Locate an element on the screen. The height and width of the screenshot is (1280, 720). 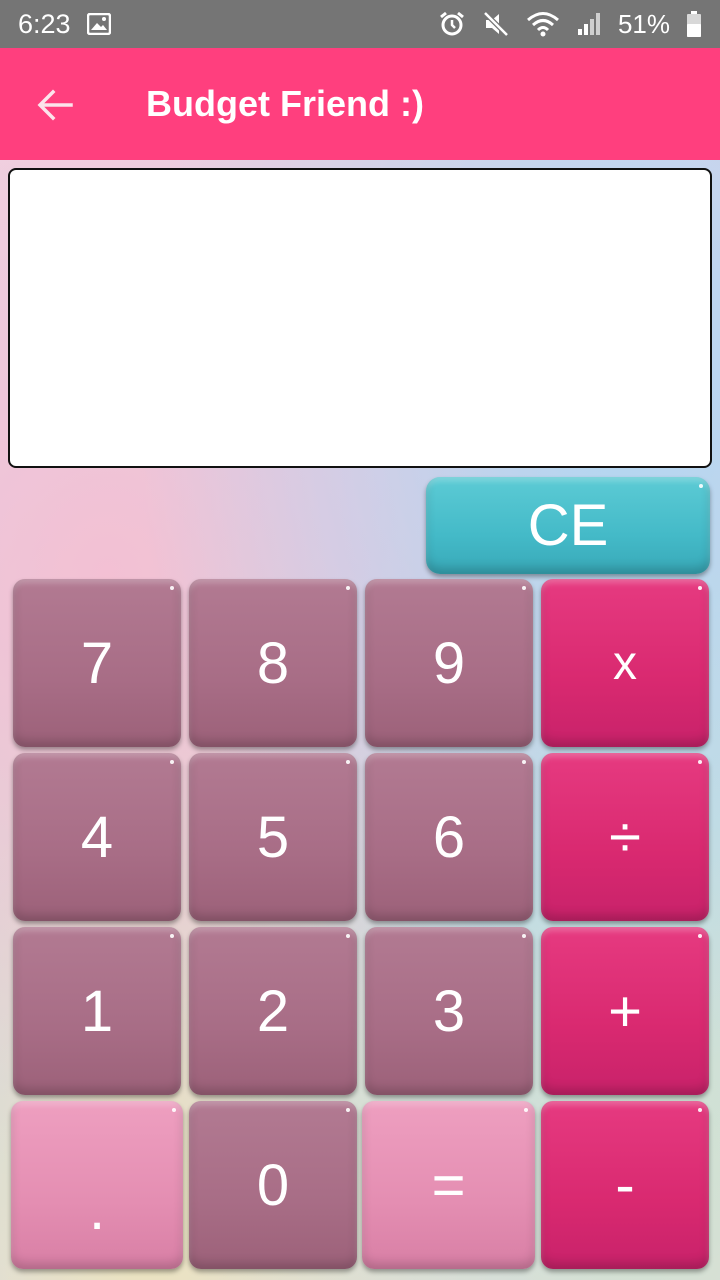
digit-0-button: 0 is located at coordinates (273, 1185).